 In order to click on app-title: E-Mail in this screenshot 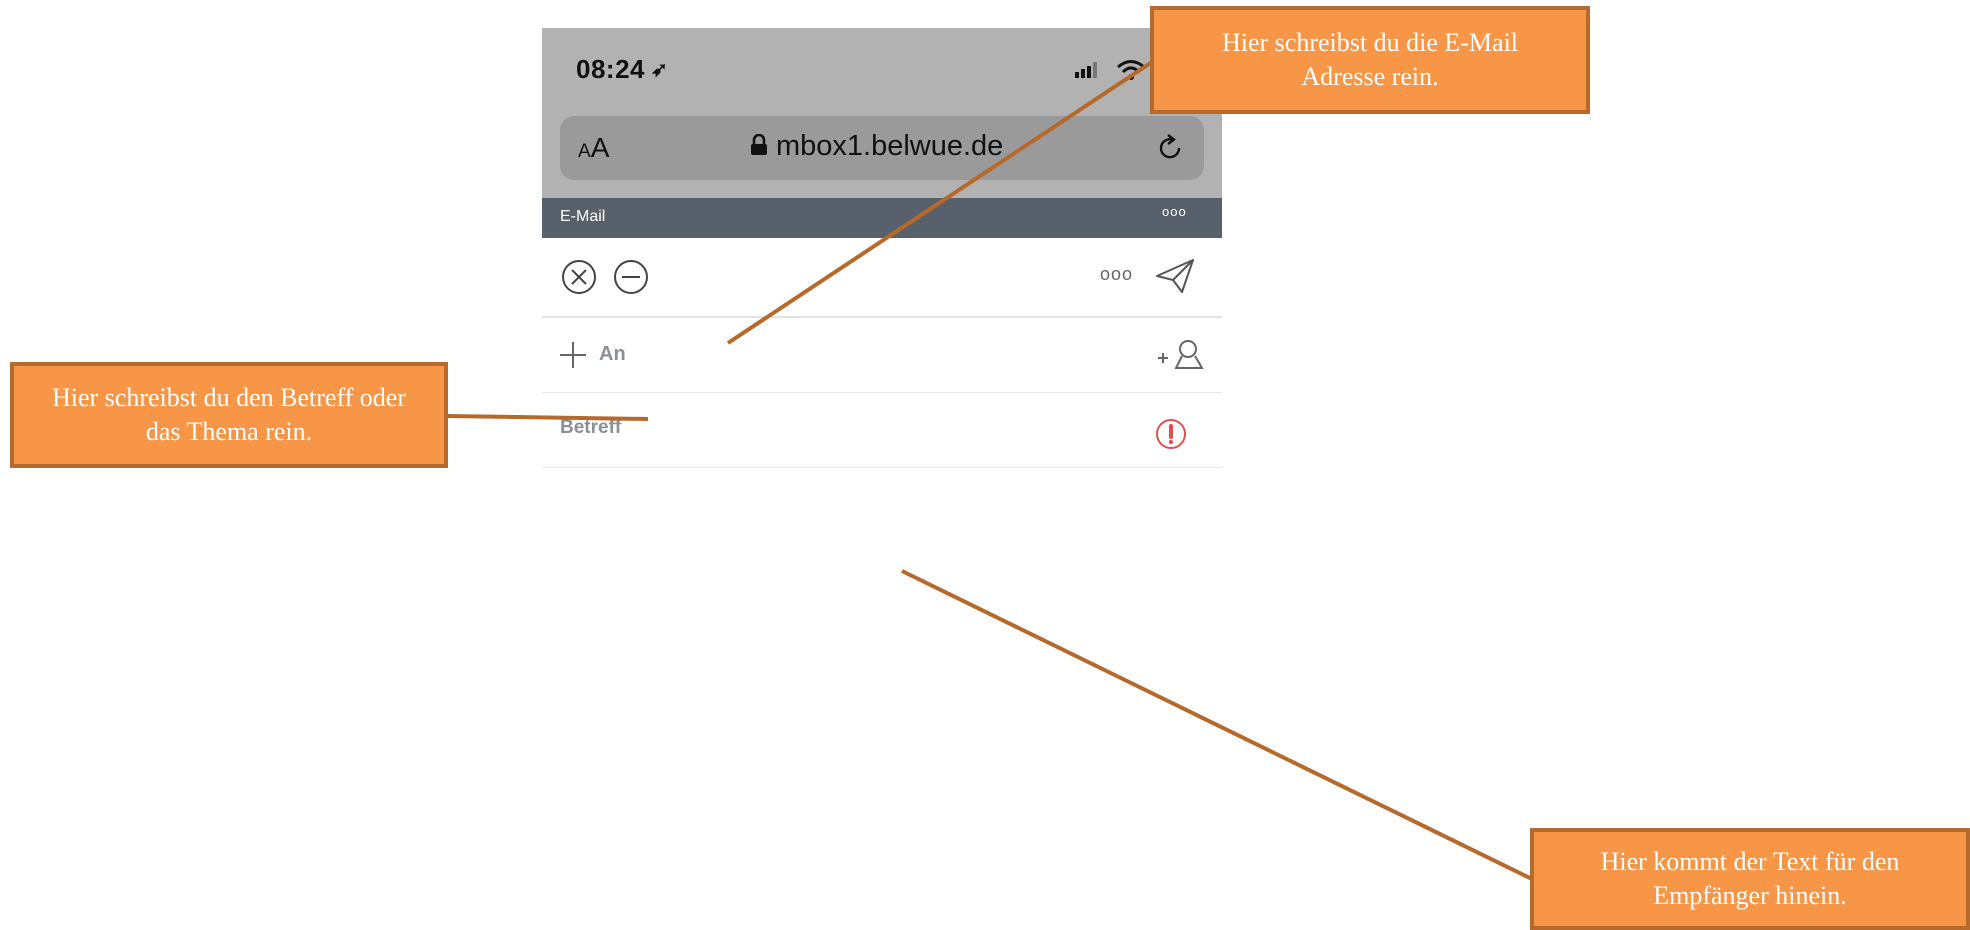, I will do `click(583, 216)`.